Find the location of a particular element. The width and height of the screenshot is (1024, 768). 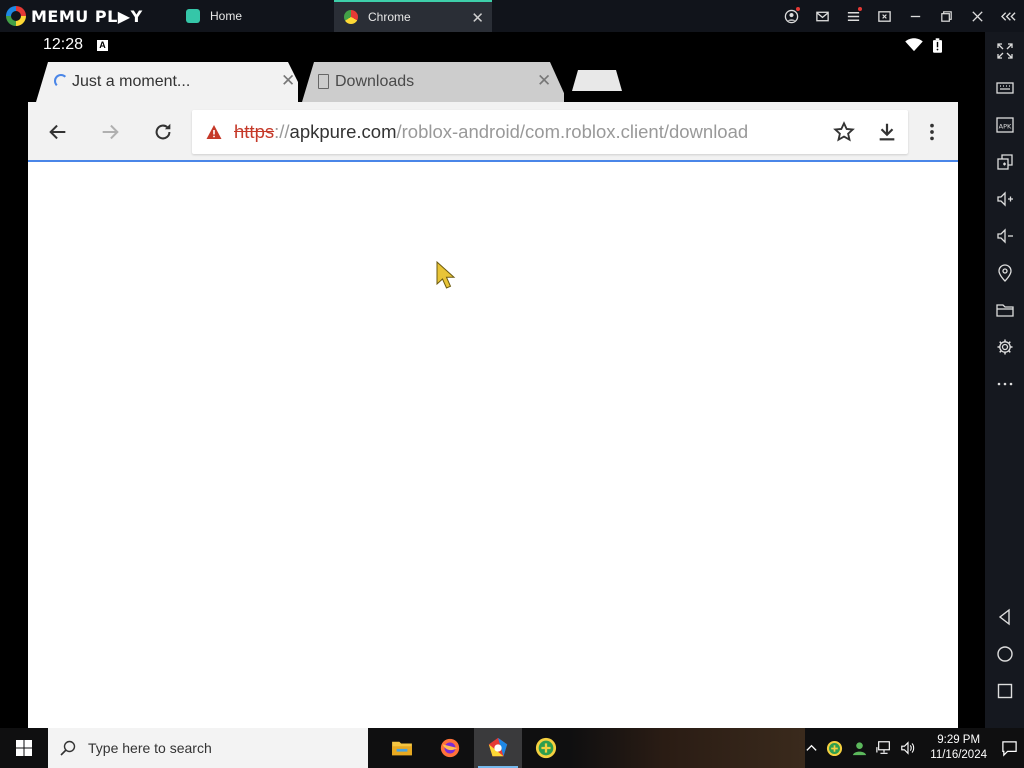

memu-logo: MEMU PL▶Y is located at coordinates (88, 16).